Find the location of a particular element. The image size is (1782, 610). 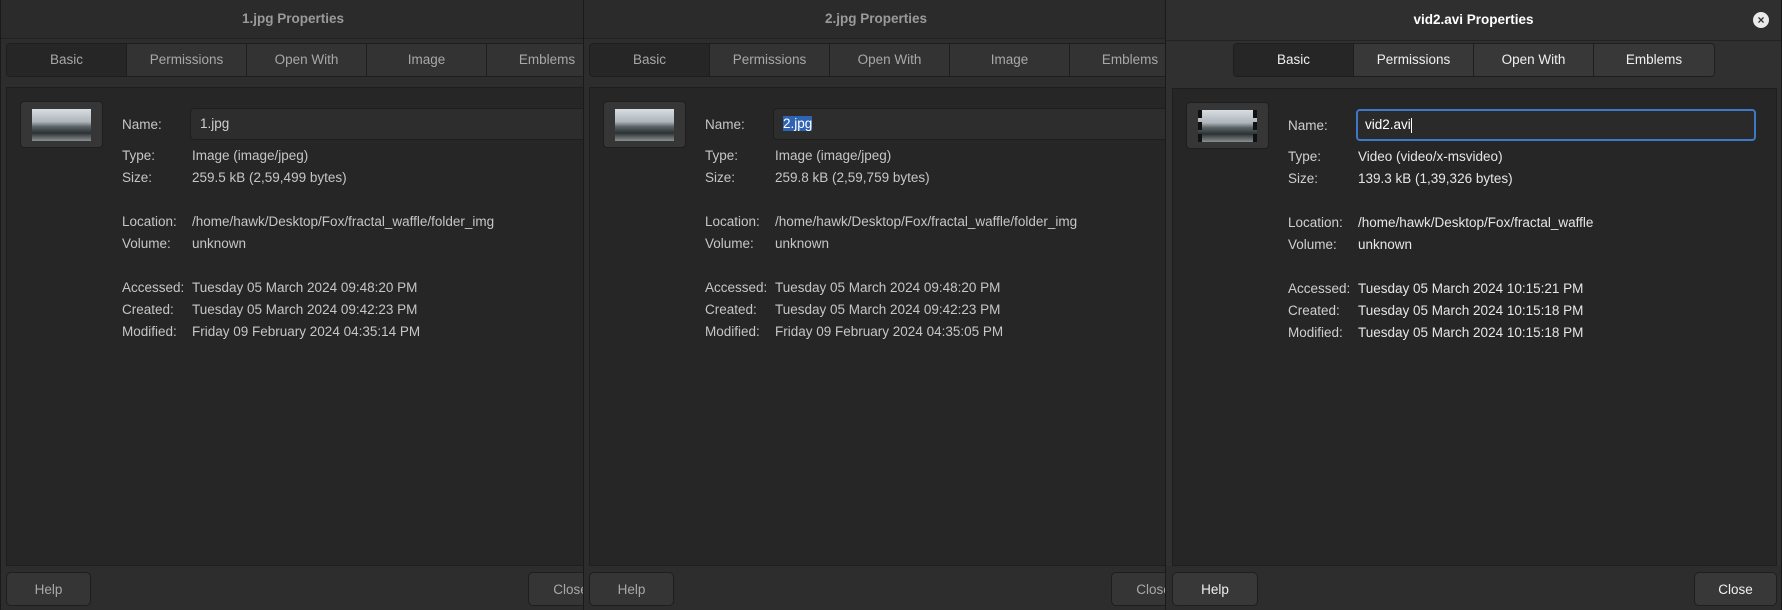

window-title: 2.jpg Properties is located at coordinates (876, 19).